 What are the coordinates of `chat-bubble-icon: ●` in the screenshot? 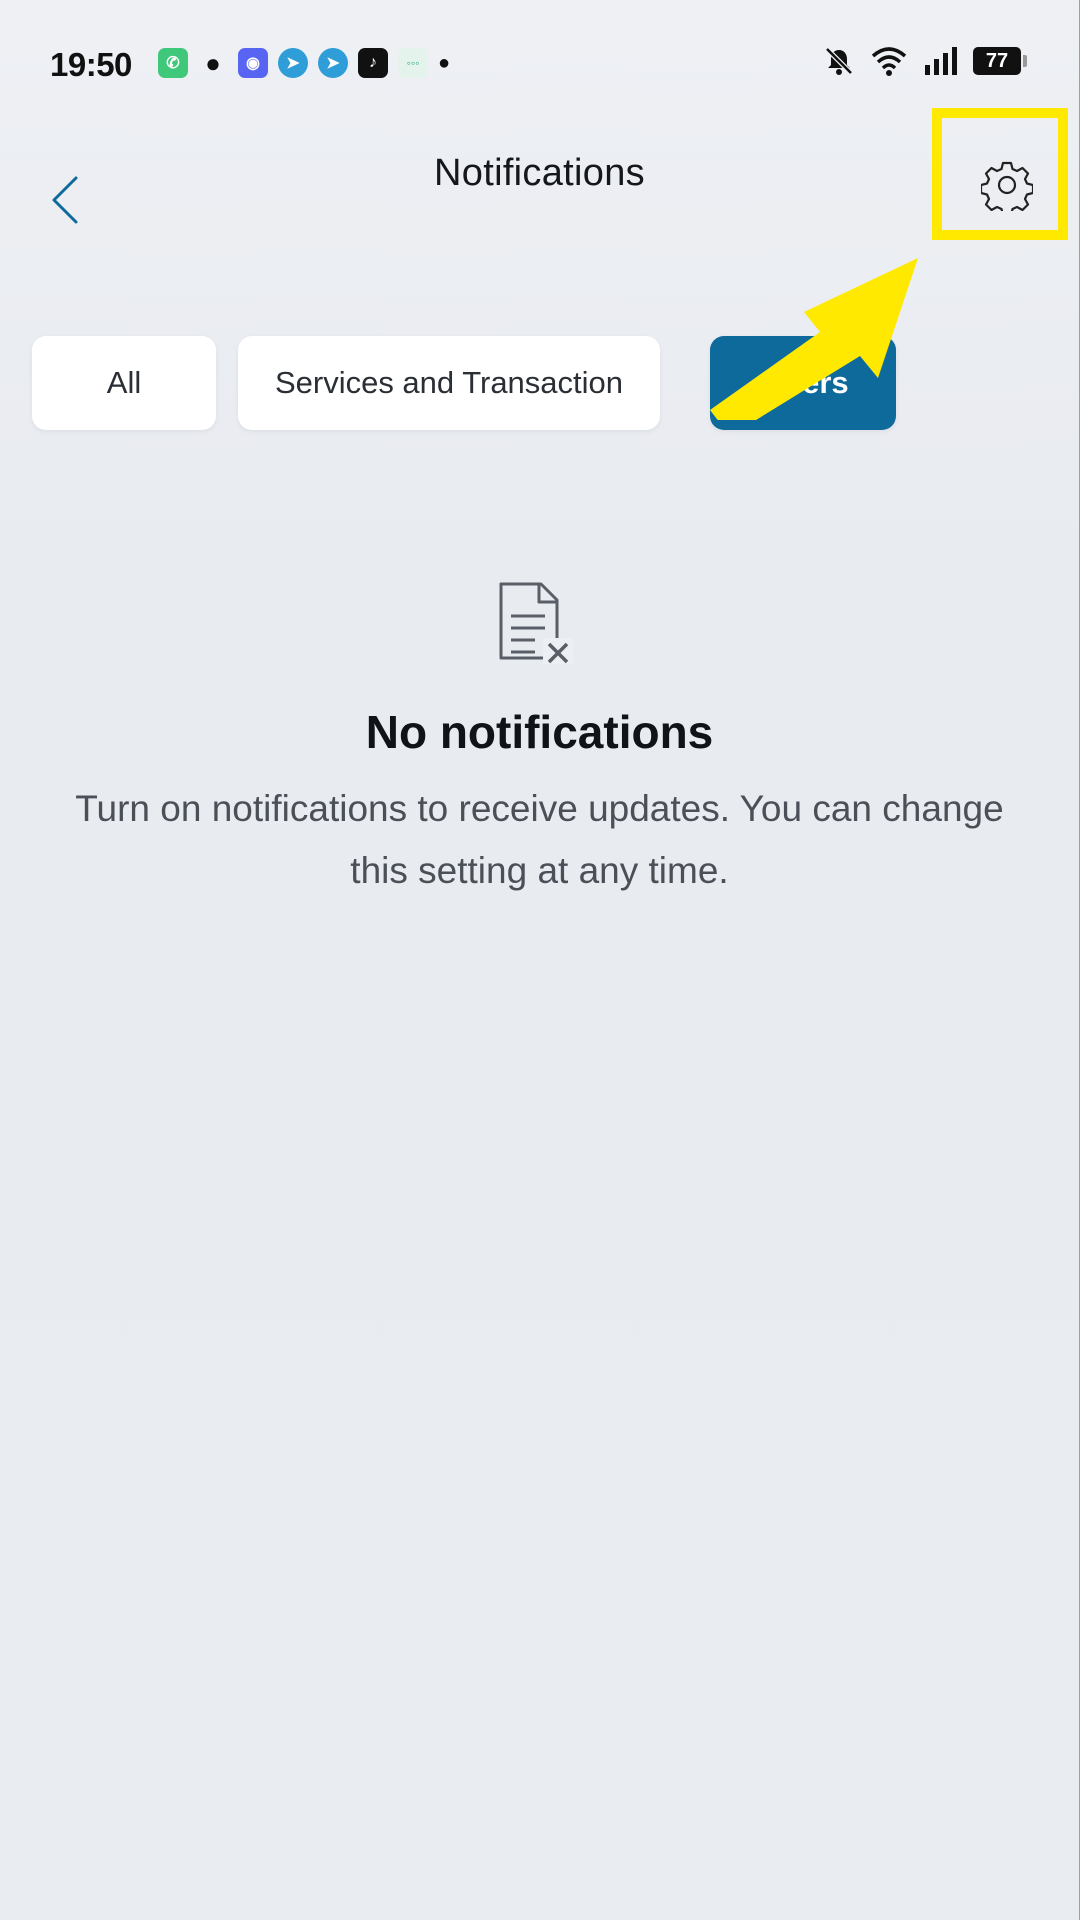 It's located at (213, 62).